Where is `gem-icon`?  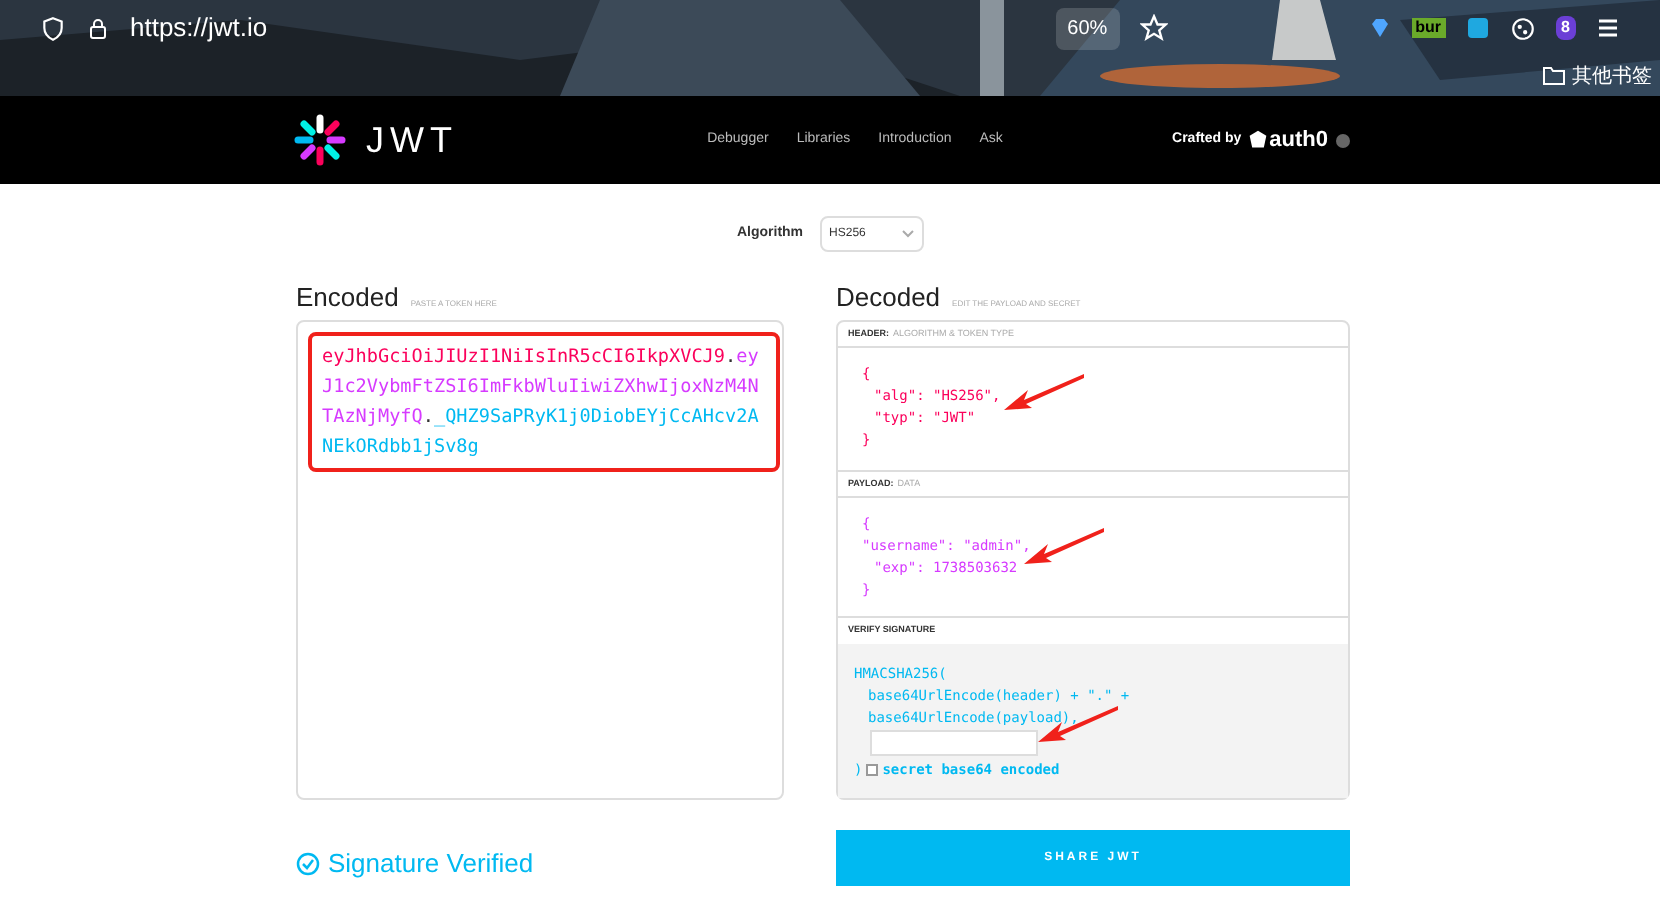
gem-icon is located at coordinates (1379, 28).